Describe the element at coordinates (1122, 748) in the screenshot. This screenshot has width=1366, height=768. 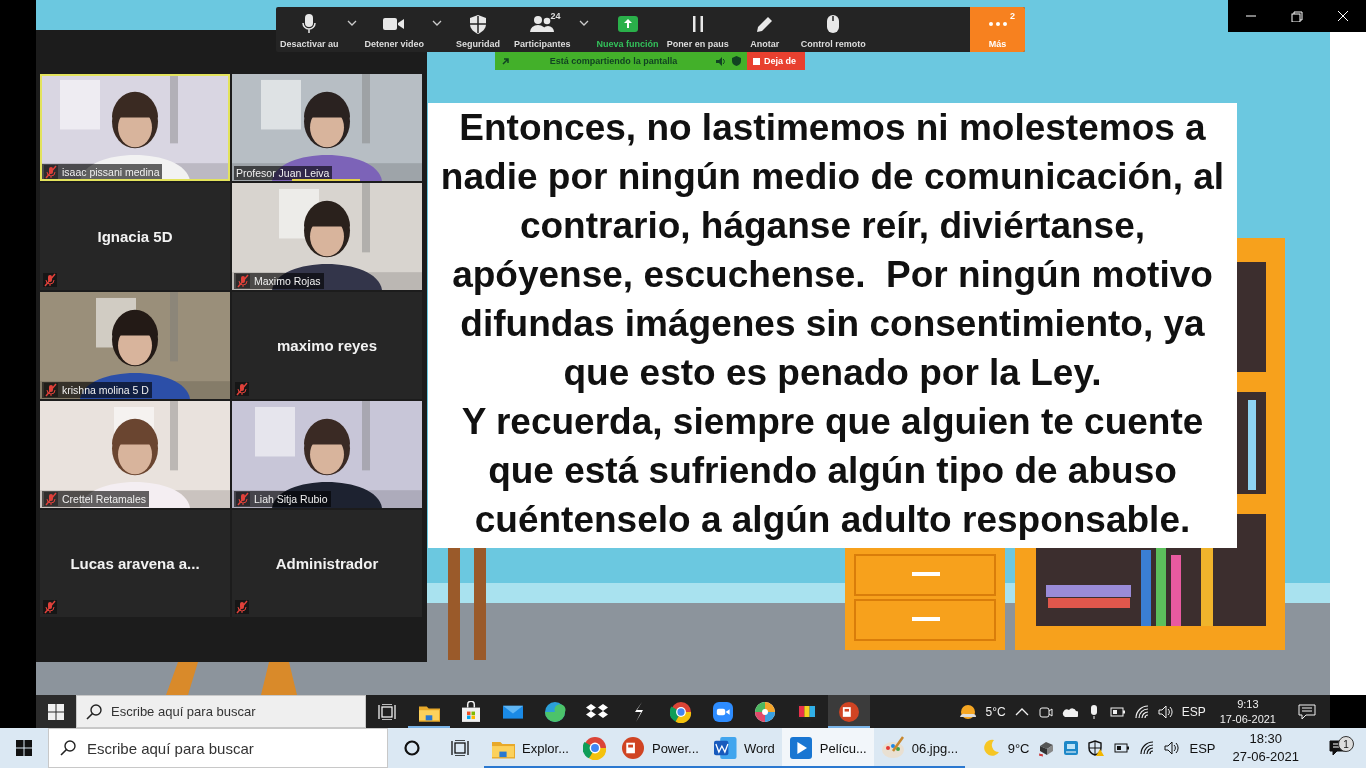
I see `battery-icon` at that location.